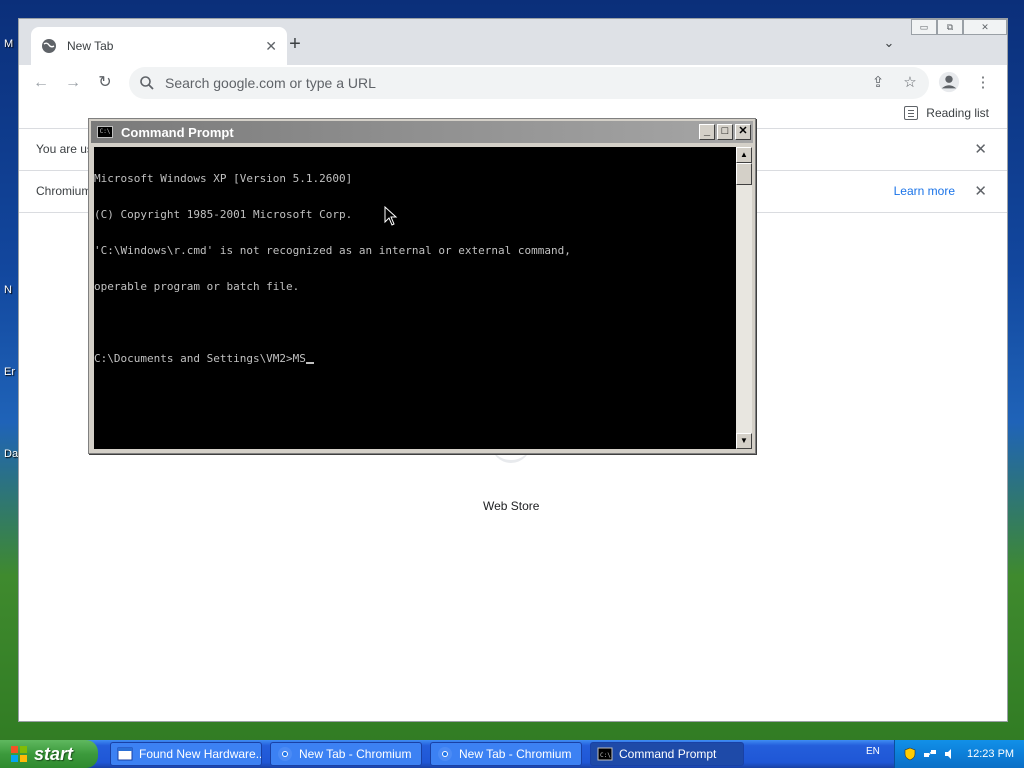 The width and height of the screenshot is (1024, 768). What do you see at coordinates (422, 132) in the screenshot?
I see `cmd-title-bar: C:\ Command Prompt _ □ ✕` at bounding box center [422, 132].